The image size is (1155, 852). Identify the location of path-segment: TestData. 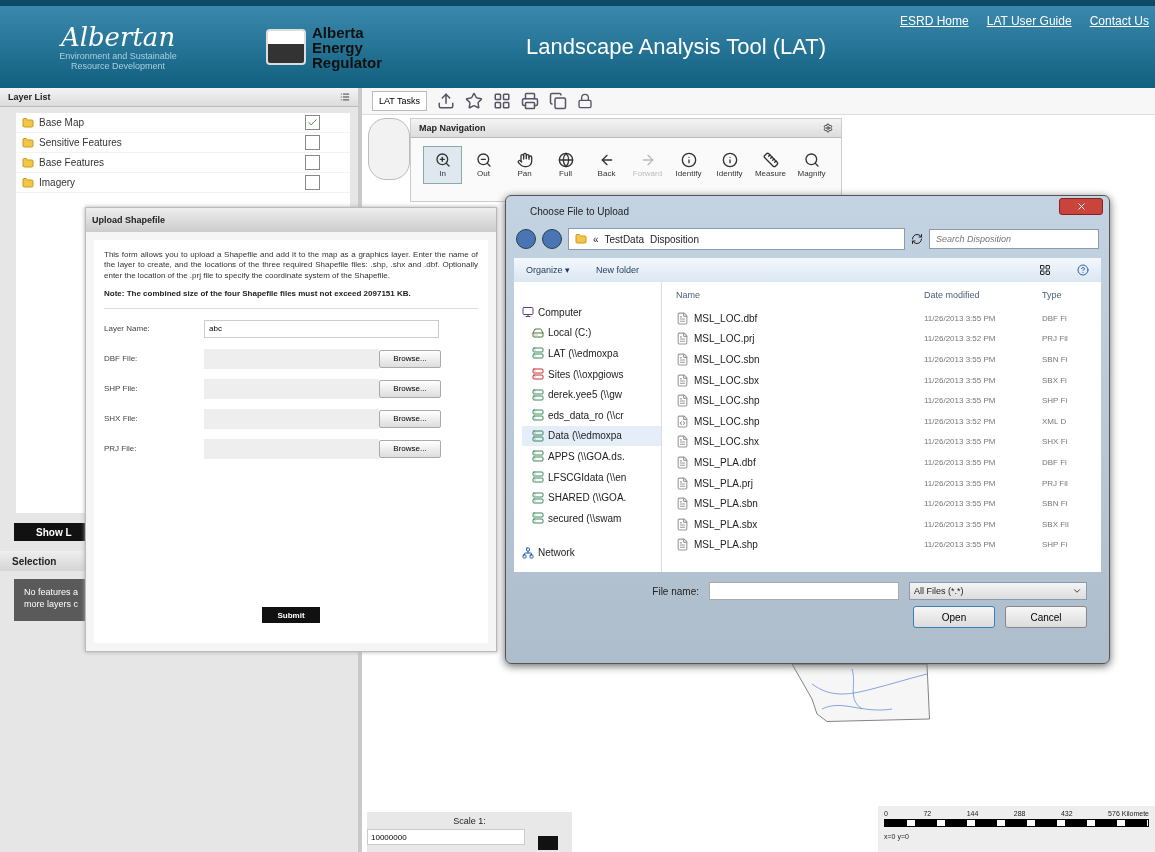
(624, 239).